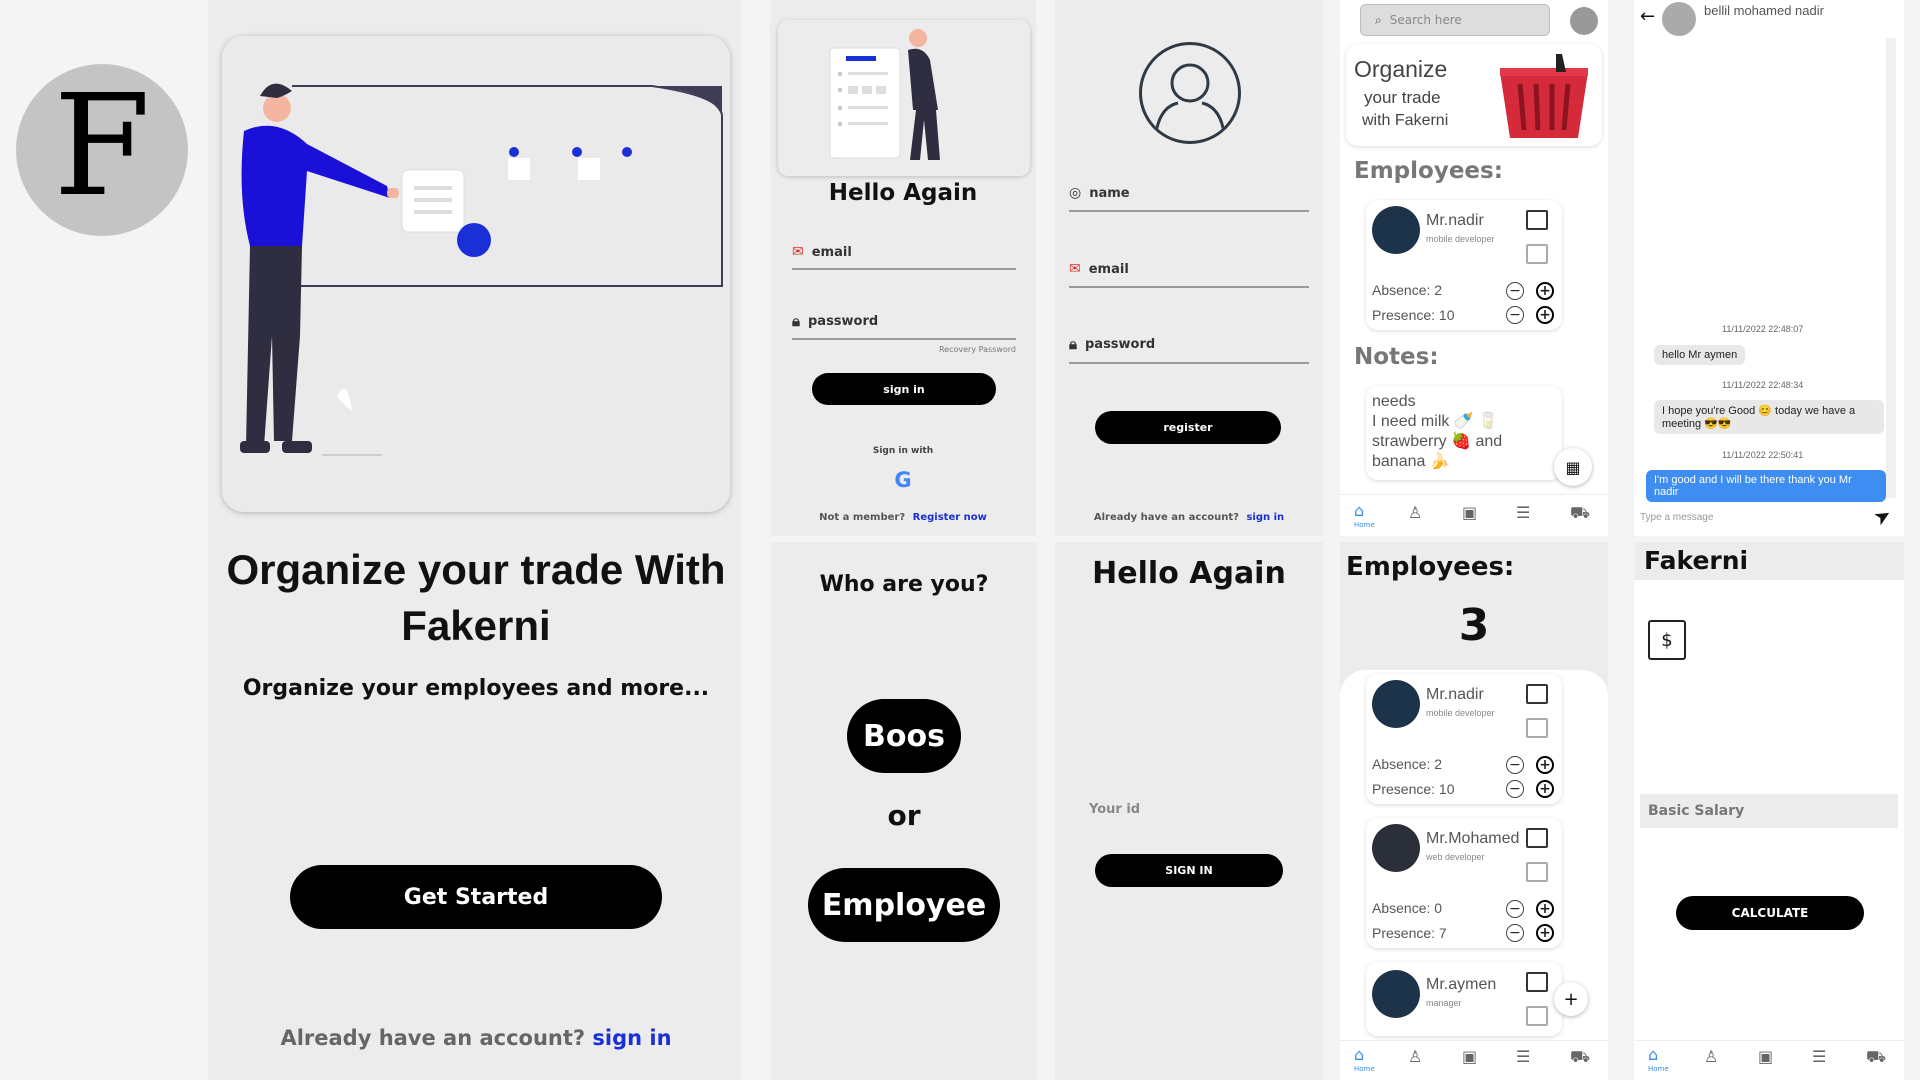  I want to click on calculator-fab: ▦, so click(1573, 467).